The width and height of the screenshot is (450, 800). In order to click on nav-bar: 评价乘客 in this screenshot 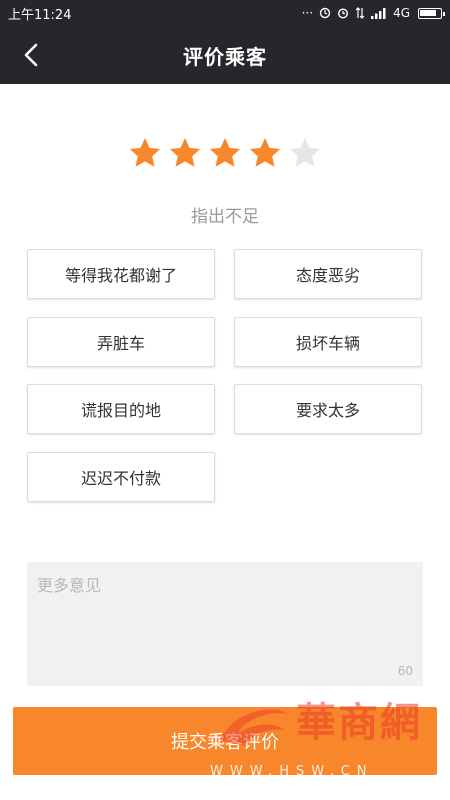, I will do `click(225, 55)`.